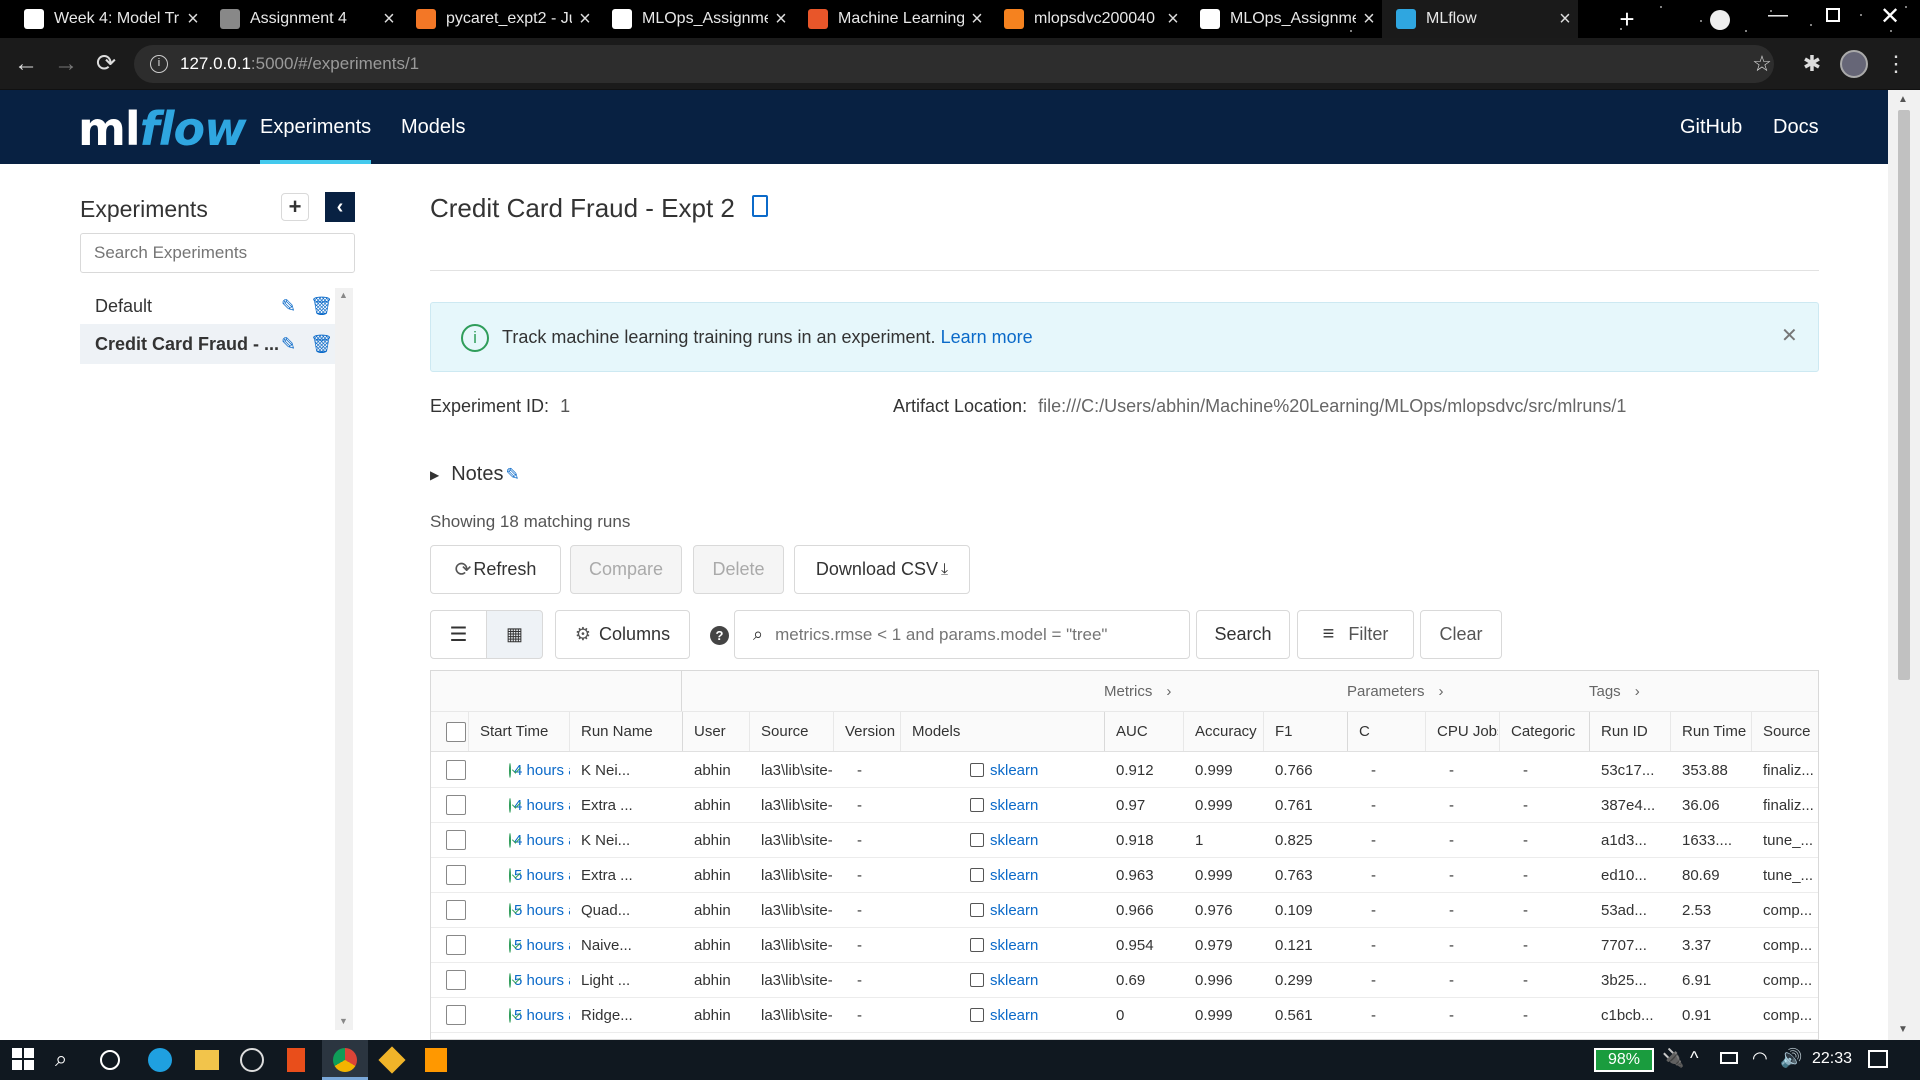 This screenshot has height=1080, width=1920. I want to click on minimize-window-button: —, so click(1778, 15).